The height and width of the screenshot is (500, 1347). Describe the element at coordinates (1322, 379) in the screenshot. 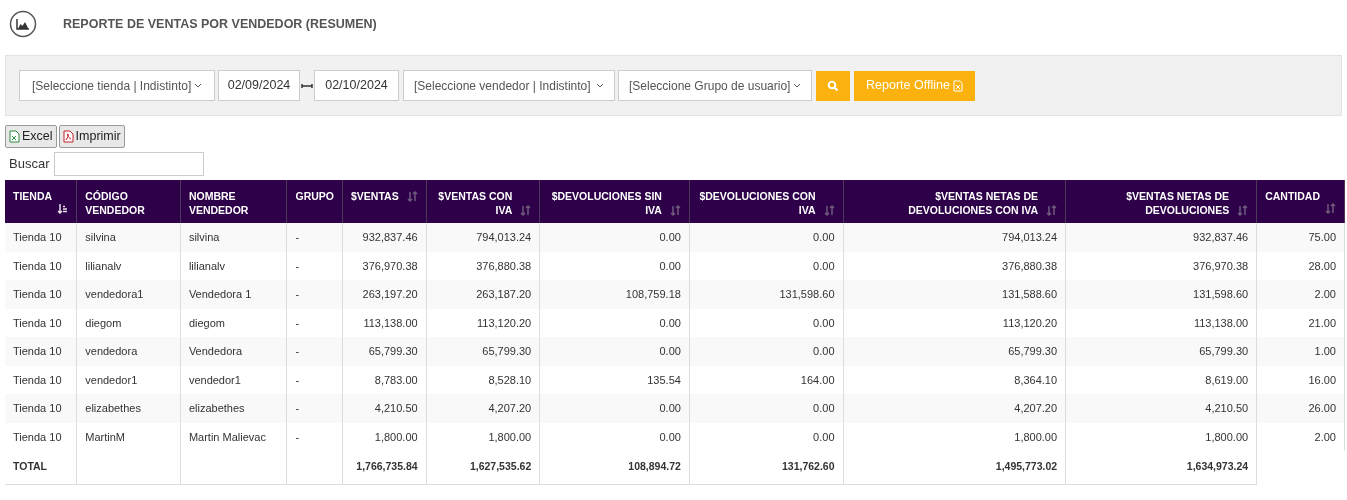

I see `table-cell: 16.00` at that location.